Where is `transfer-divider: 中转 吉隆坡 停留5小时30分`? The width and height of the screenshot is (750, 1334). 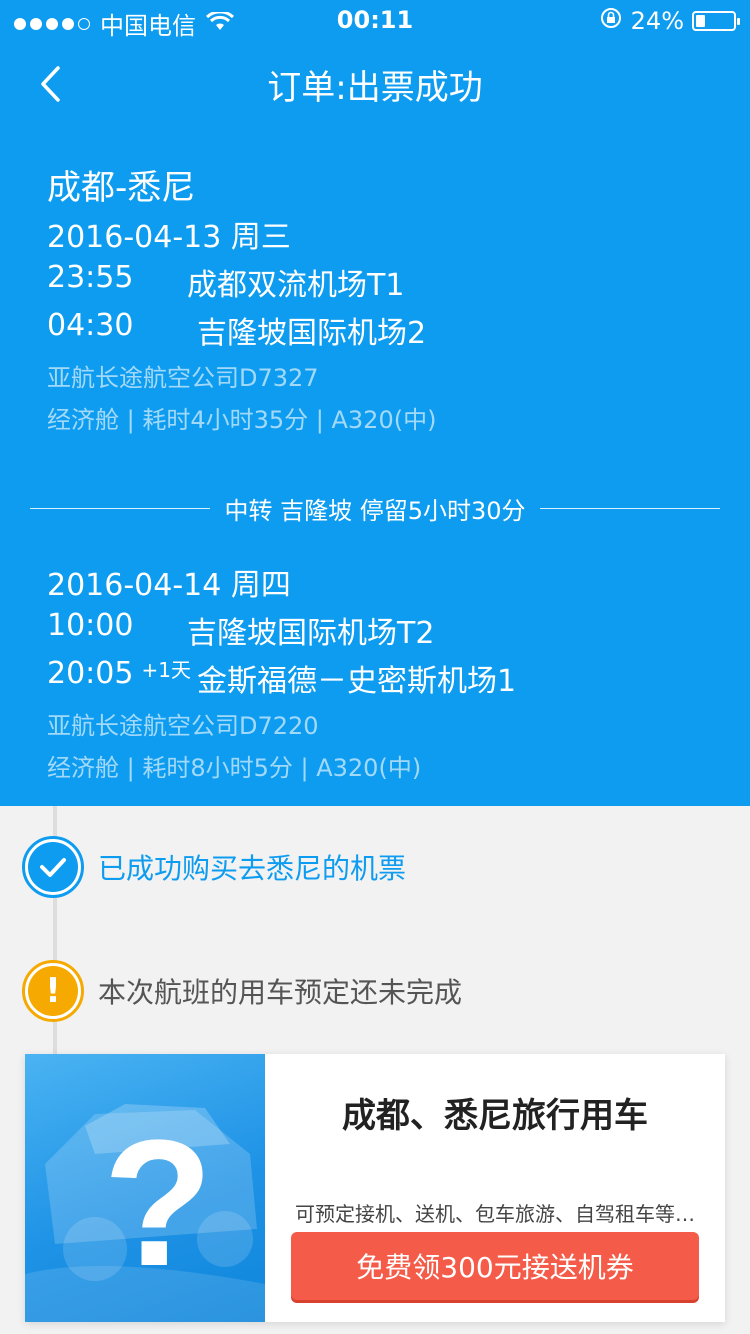 transfer-divider: 中转 吉隆坡 停留5小时30分 is located at coordinates (375, 508).